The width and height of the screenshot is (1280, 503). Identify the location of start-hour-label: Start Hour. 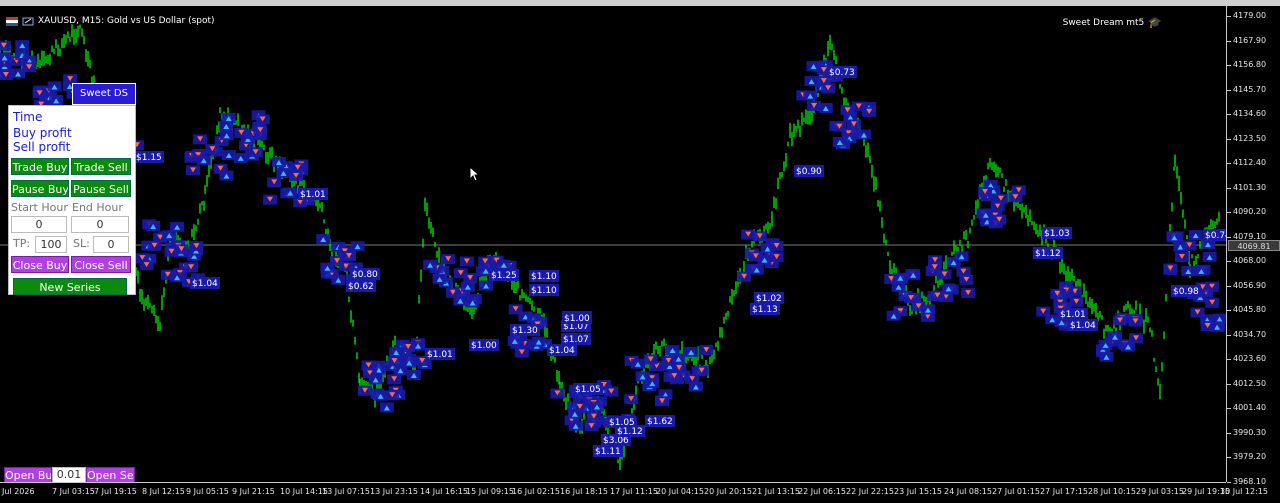
(39, 207).